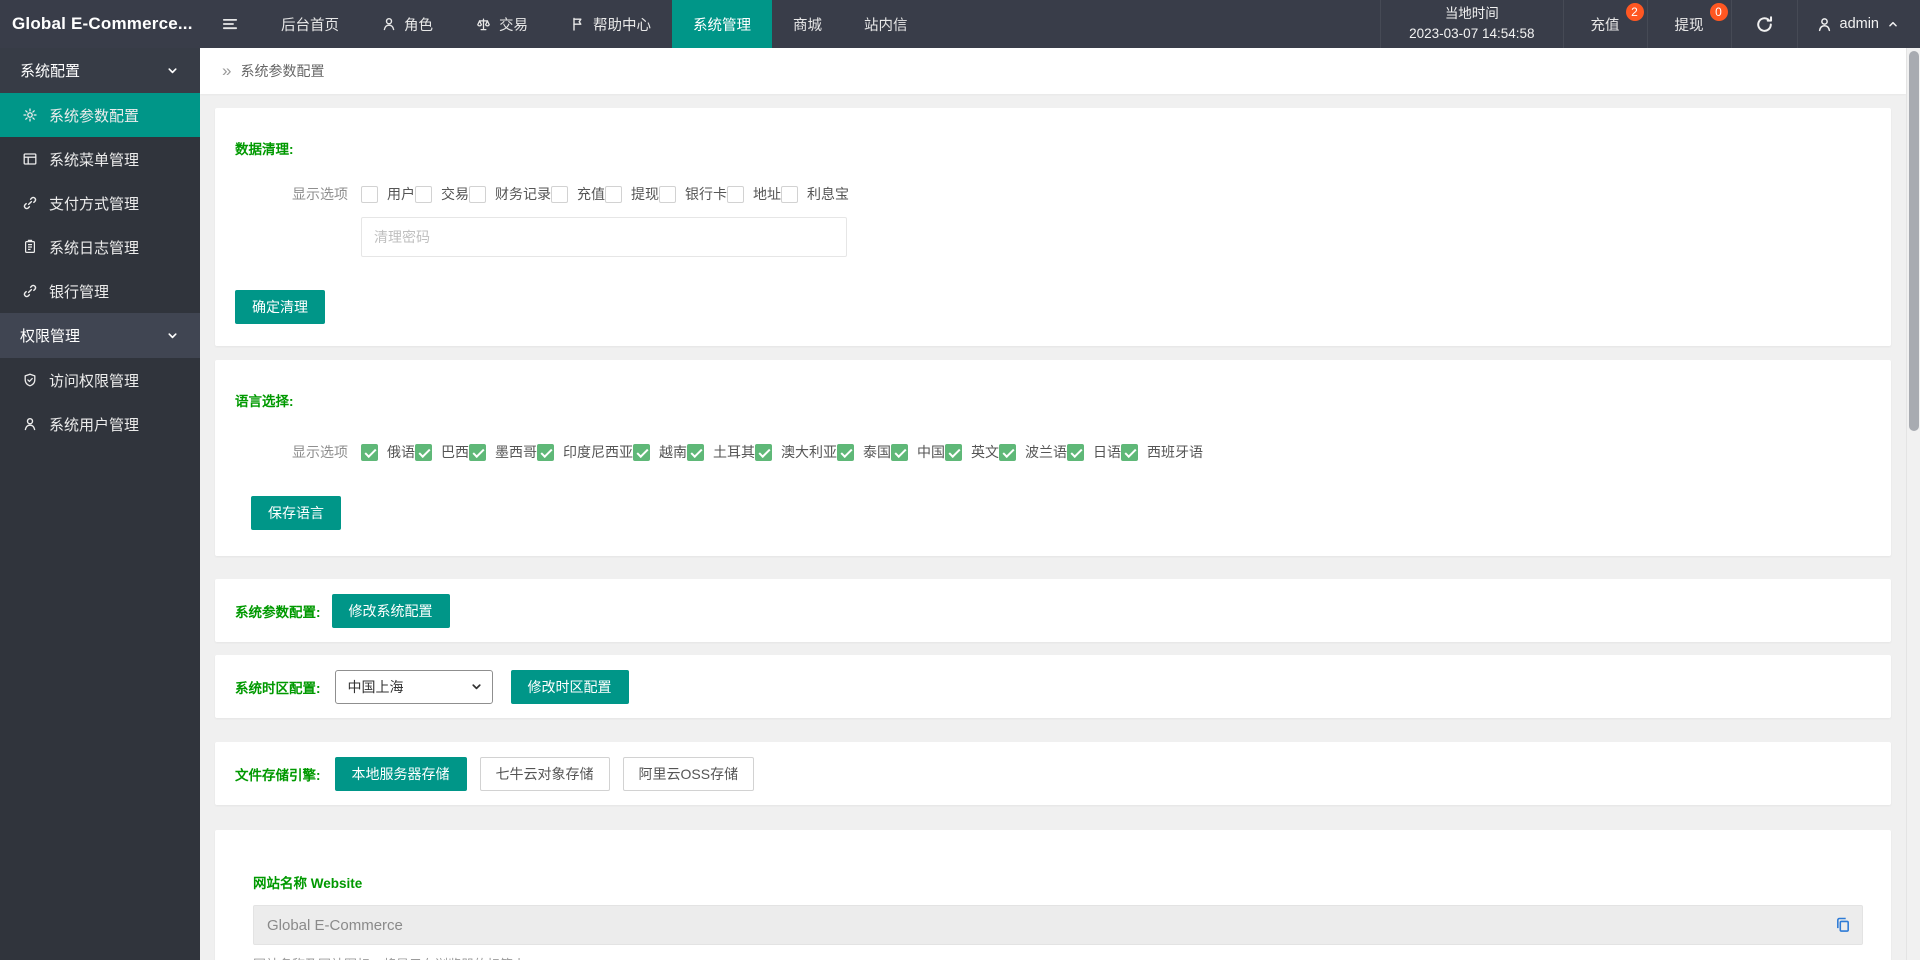 Image resolution: width=1920 pixels, height=960 pixels. Describe the element at coordinates (632, 194) in the screenshot. I see `checkbox-item-4: 提现` at that location.